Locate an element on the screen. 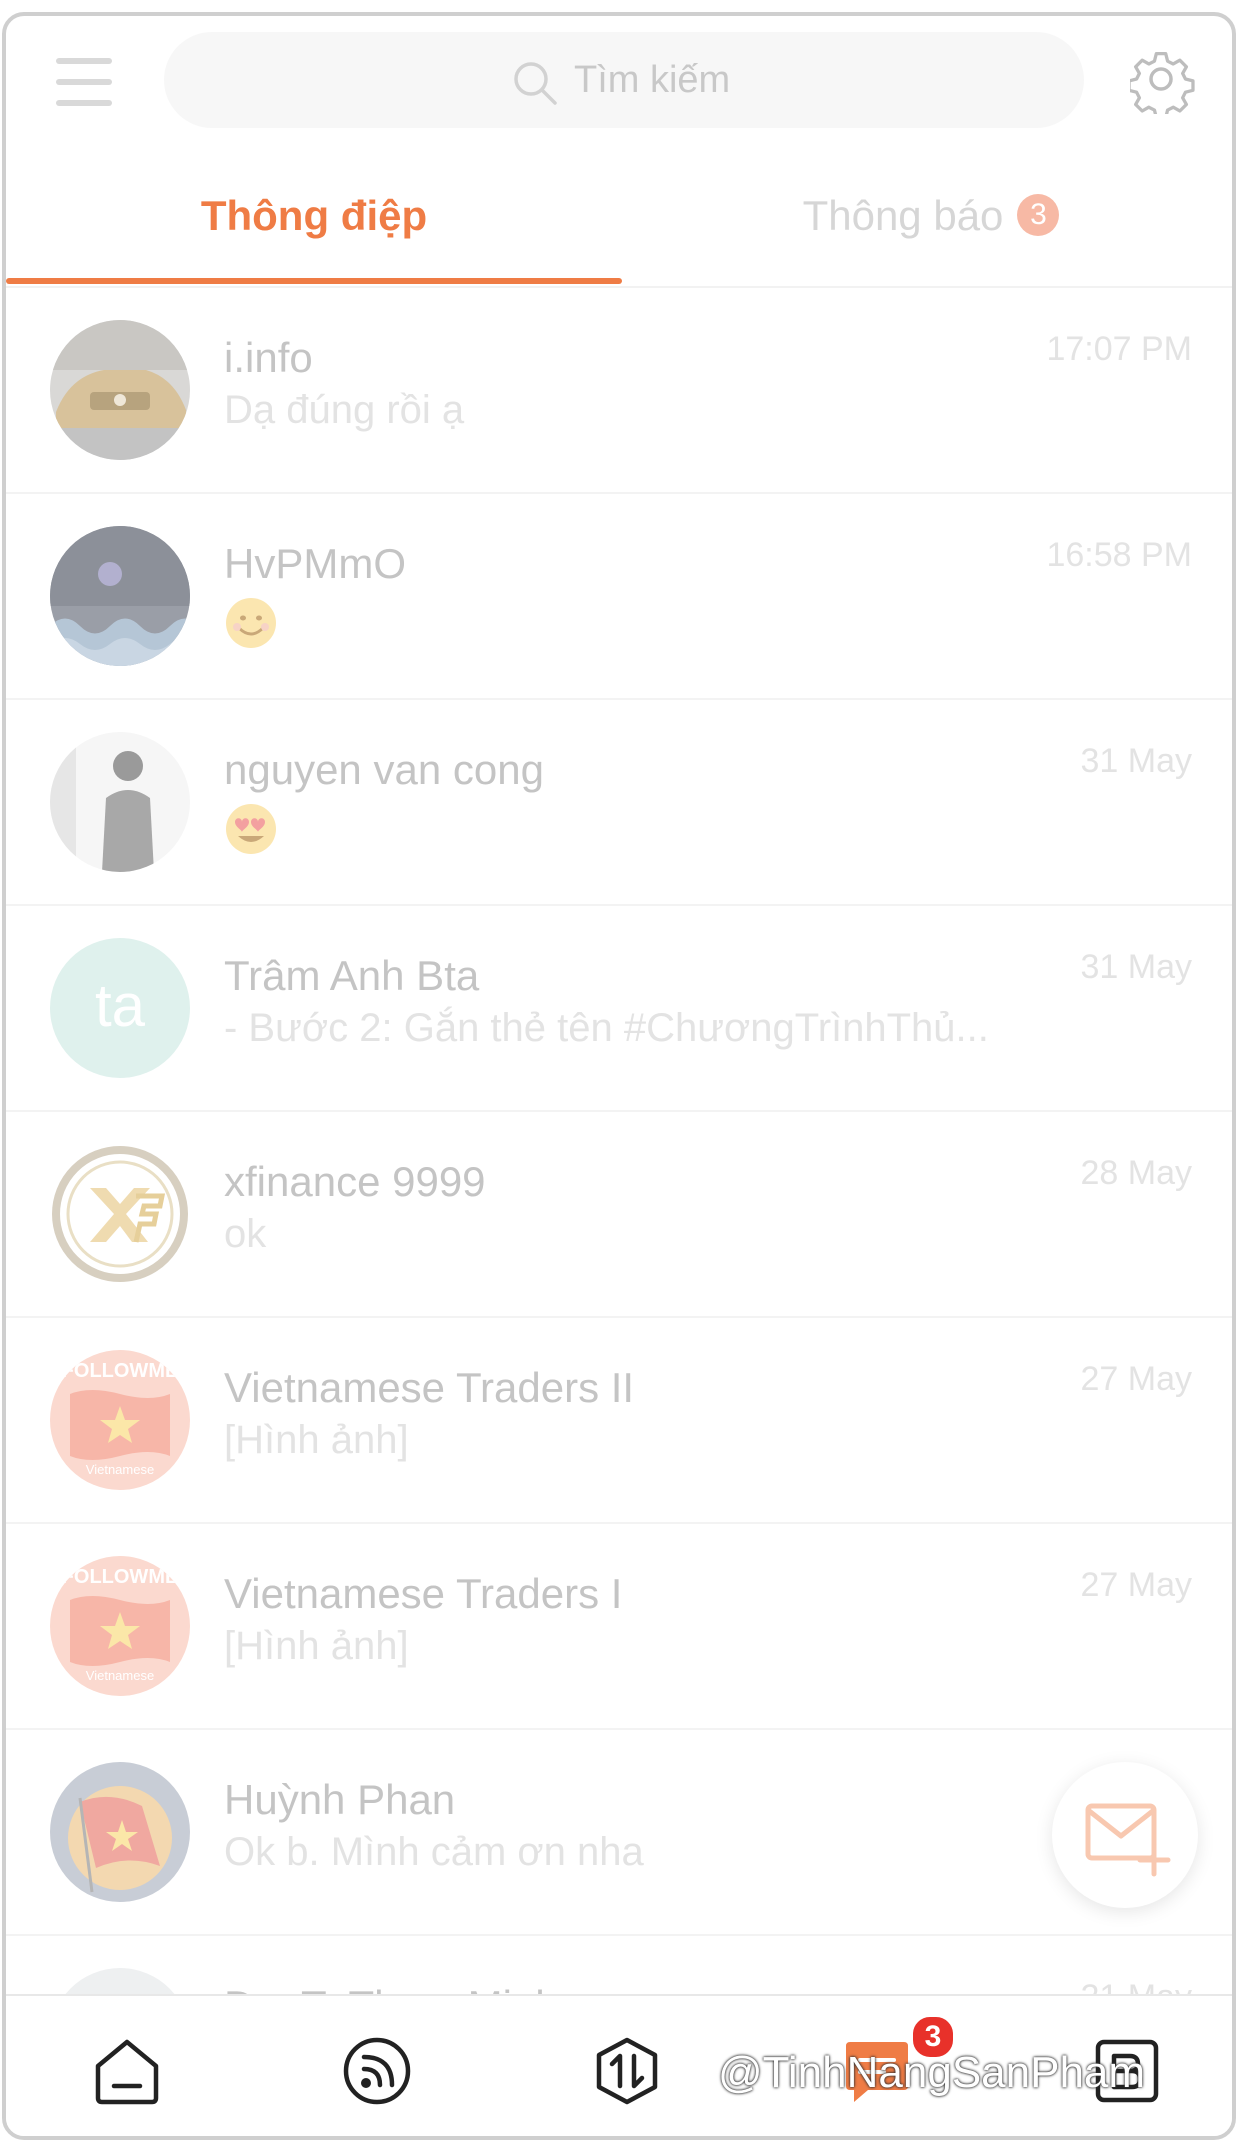 Image resolution: width=1242 pixels, height=2148 pixels. conversation-name: i.info is located at coordinates (268, 357).